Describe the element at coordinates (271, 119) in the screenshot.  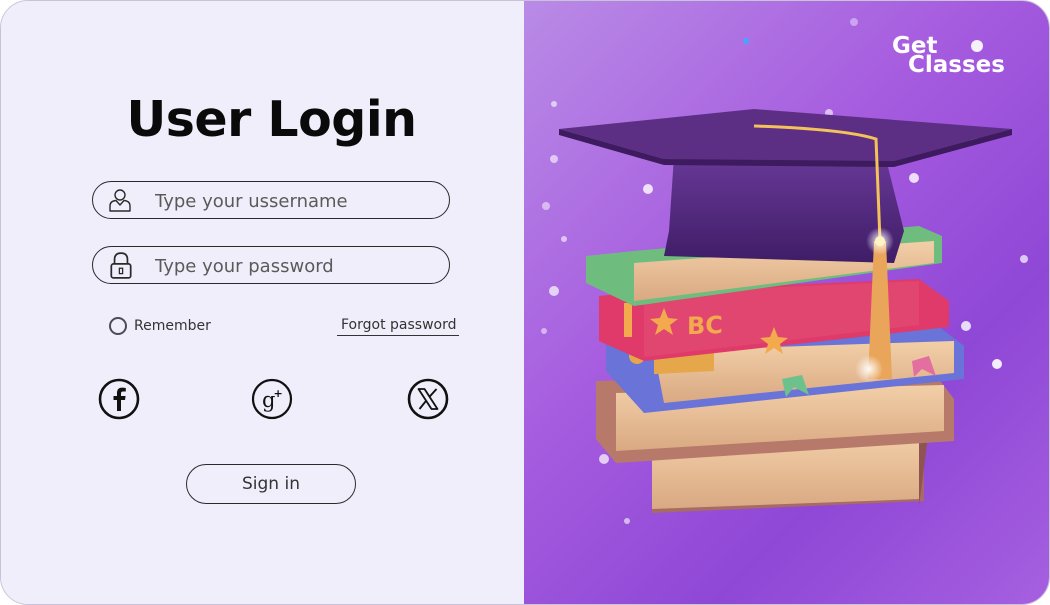
I see `page-title: User Login` at that location.